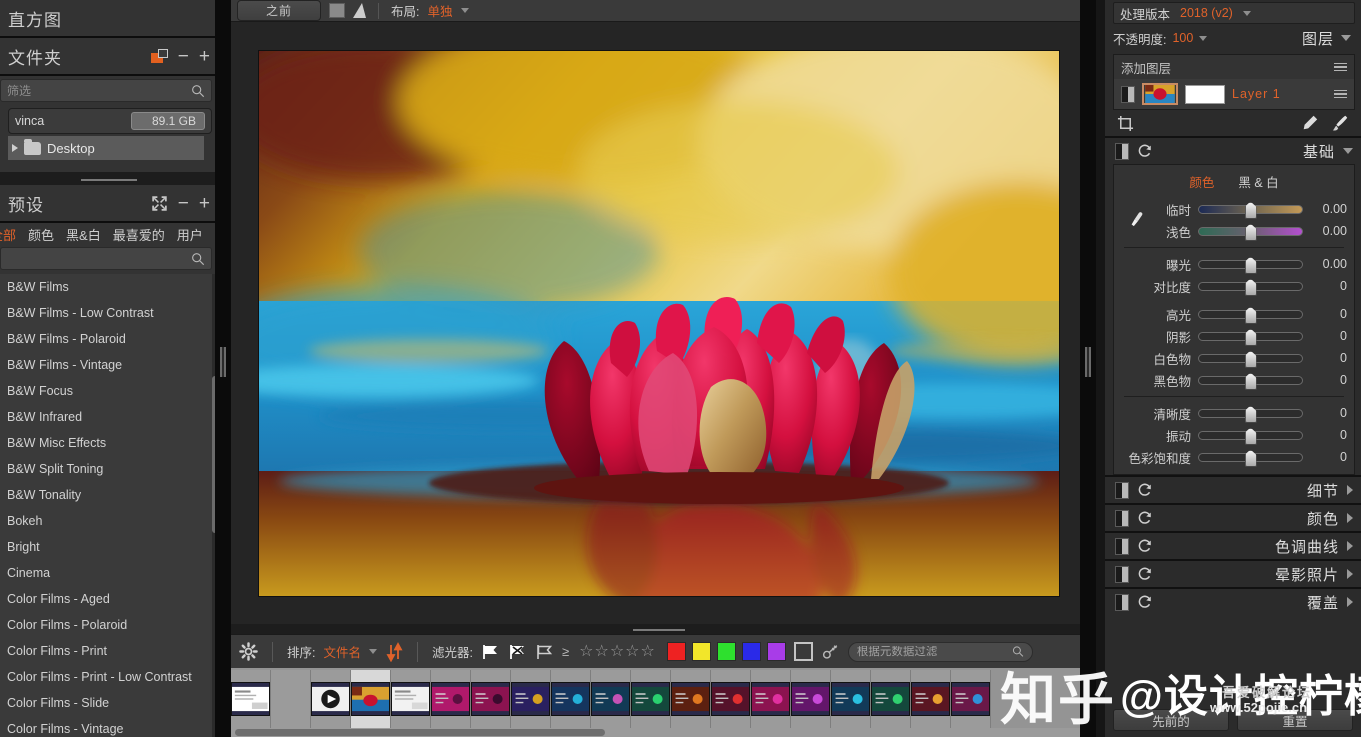  Describe the element at coordinates (1088, 368) in the screenshot. I see `right-splitter` at that location.